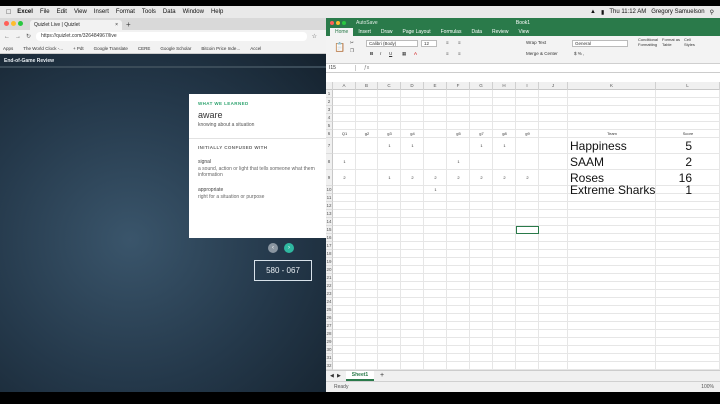 This screenshot has width=720, height=404. I want to click on column-header: G, so click(481, 86).